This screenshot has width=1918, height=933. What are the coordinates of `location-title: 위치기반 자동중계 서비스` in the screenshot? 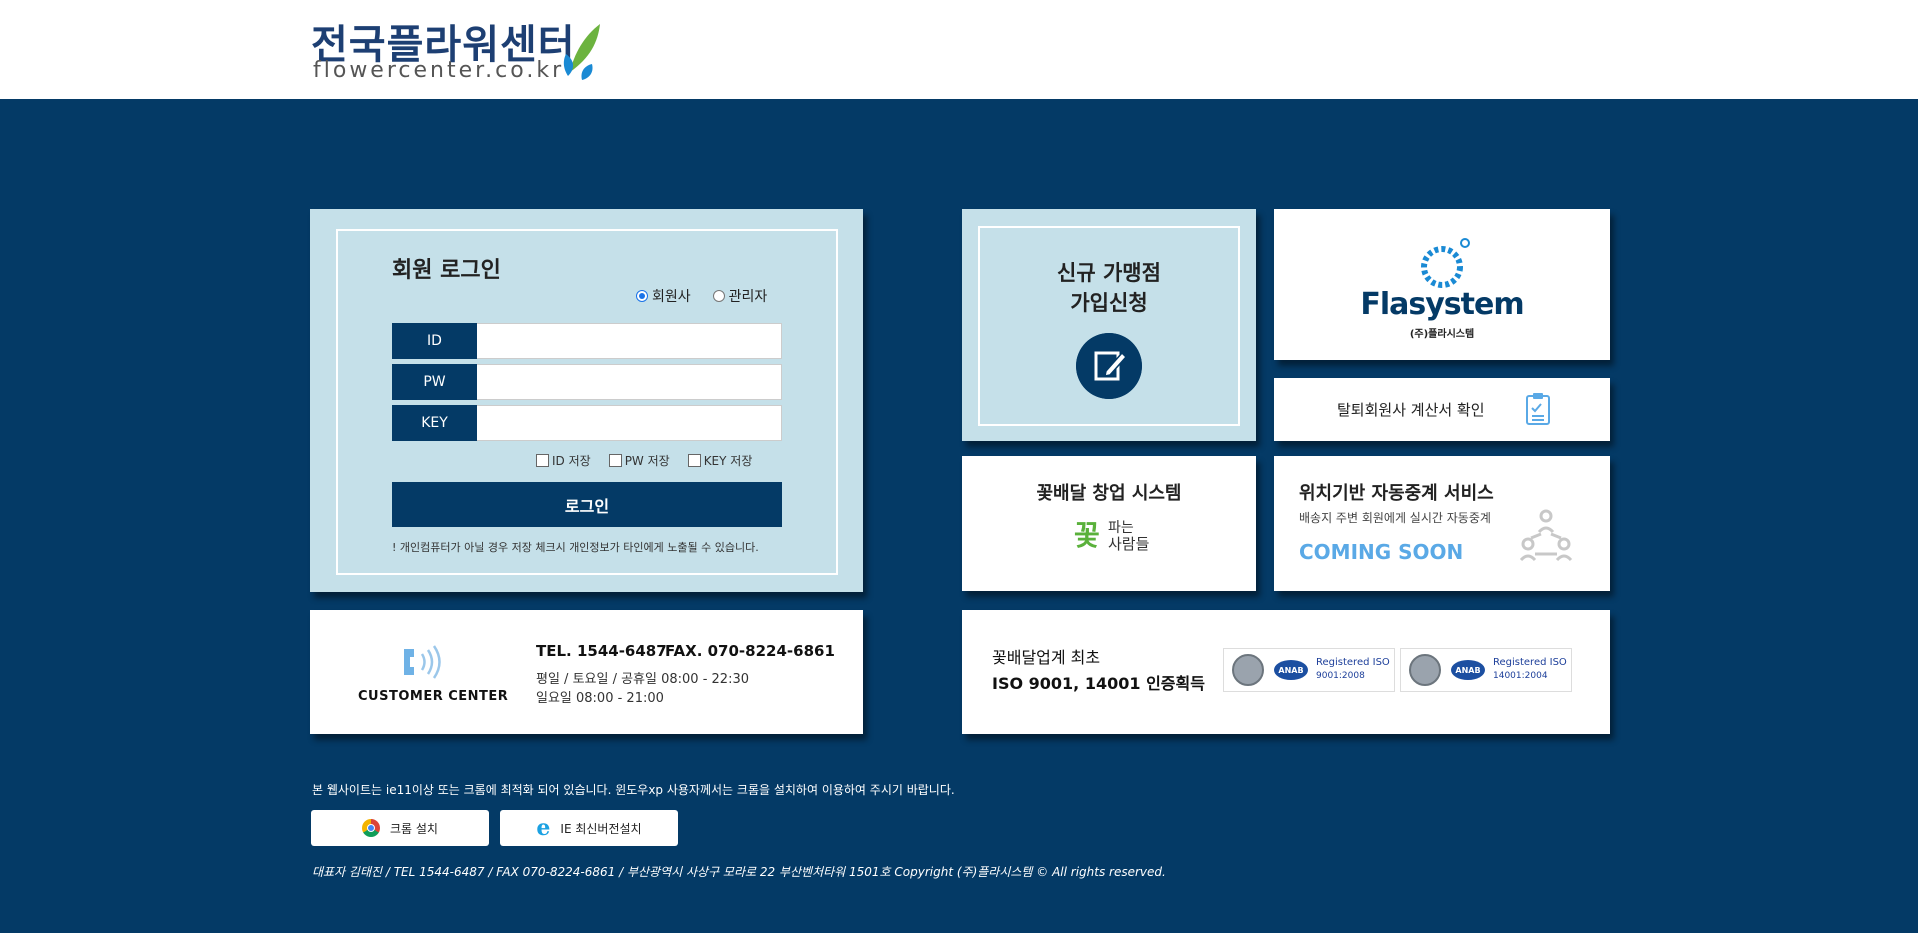 It's located at (1396, 493).